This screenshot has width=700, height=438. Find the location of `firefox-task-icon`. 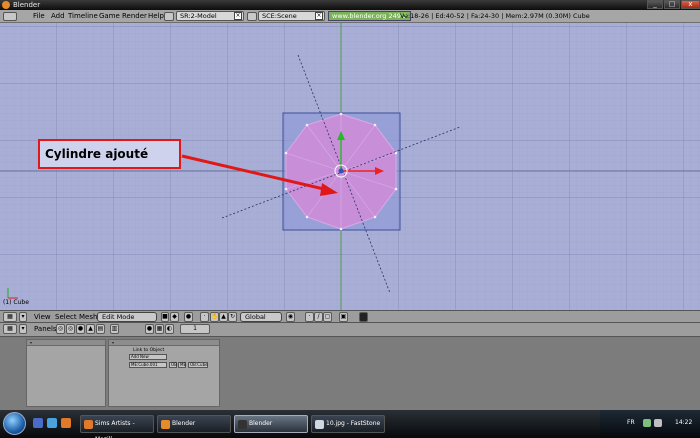

firefox-task-icon is located at coordinates (88, 424).